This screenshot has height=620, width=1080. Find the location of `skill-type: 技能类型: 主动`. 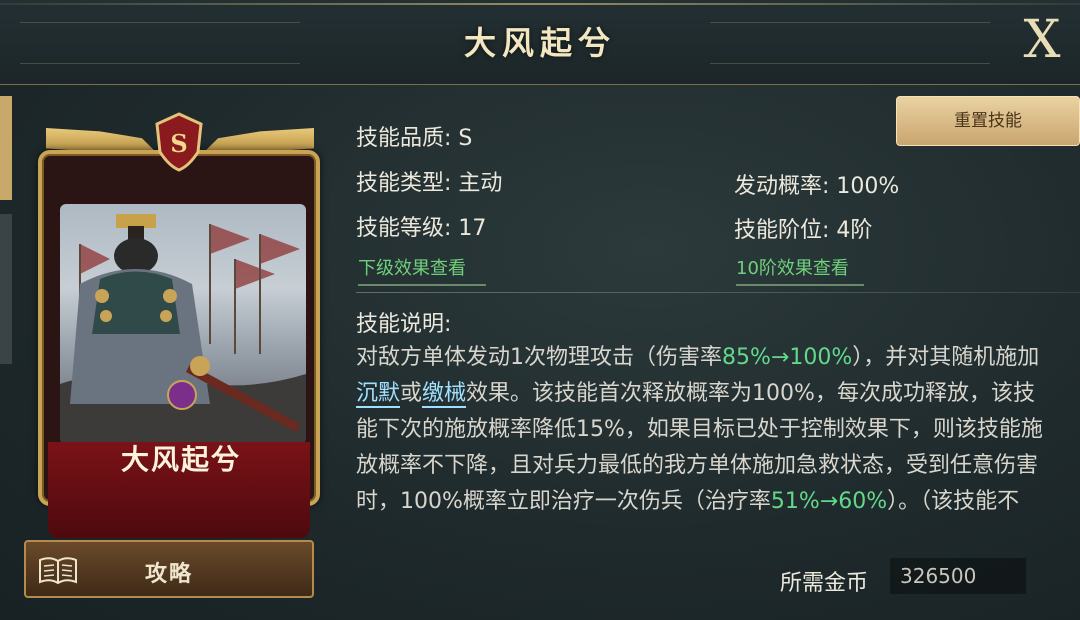

skill-type: 技能类型: 主动 is located at coordinates (429, 183).